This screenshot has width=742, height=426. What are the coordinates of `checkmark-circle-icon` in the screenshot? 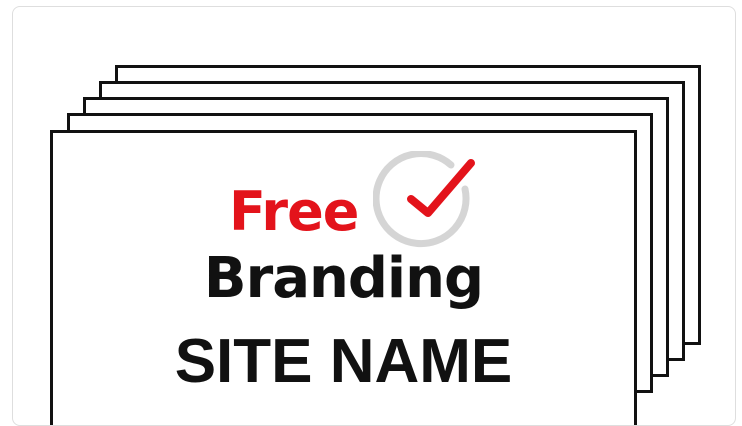 It's located at (424, 199).